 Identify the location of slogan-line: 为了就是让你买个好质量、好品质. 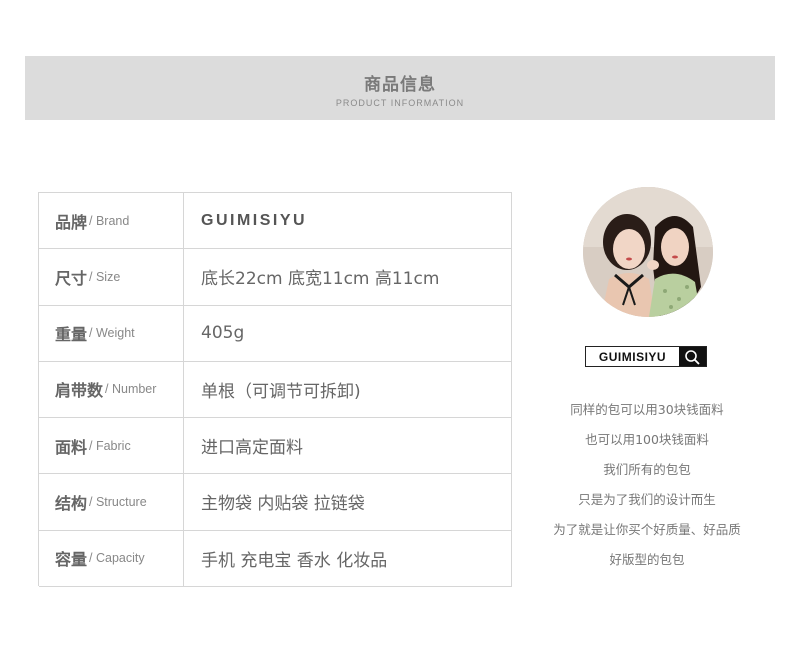
(647, 529).